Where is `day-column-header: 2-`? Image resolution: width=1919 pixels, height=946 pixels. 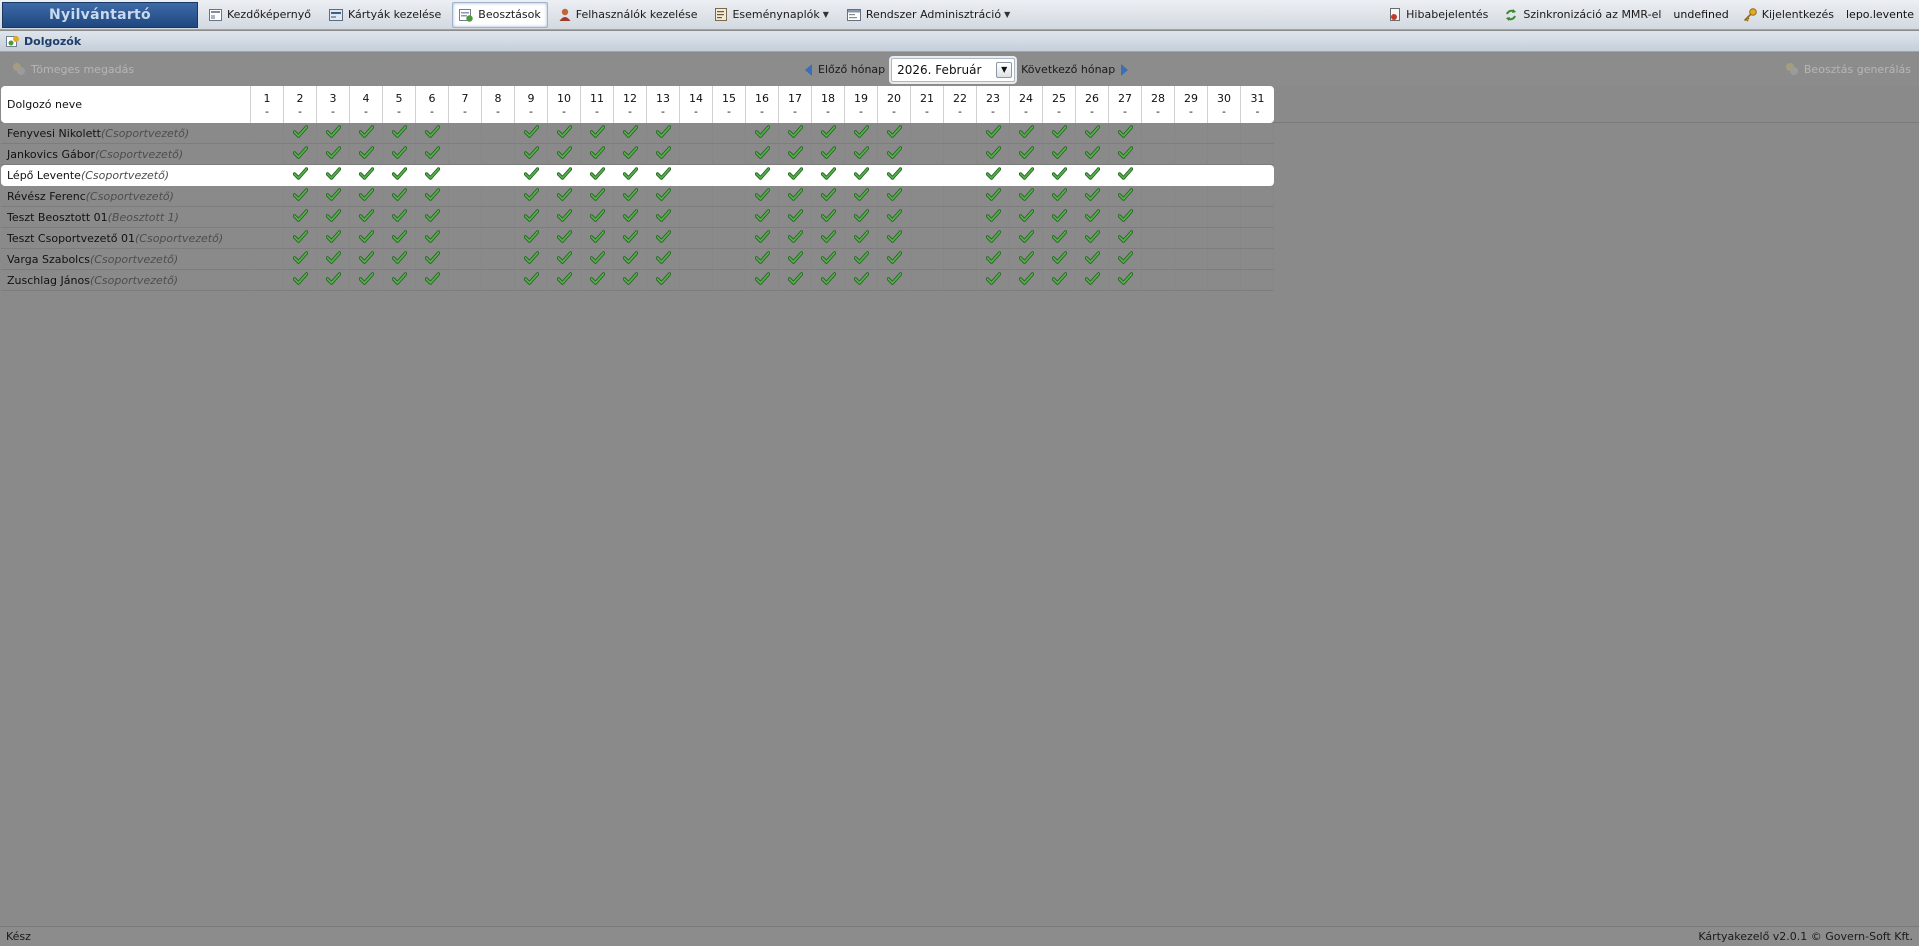 day-column-header: 2- is located at coordinates (300, 104).